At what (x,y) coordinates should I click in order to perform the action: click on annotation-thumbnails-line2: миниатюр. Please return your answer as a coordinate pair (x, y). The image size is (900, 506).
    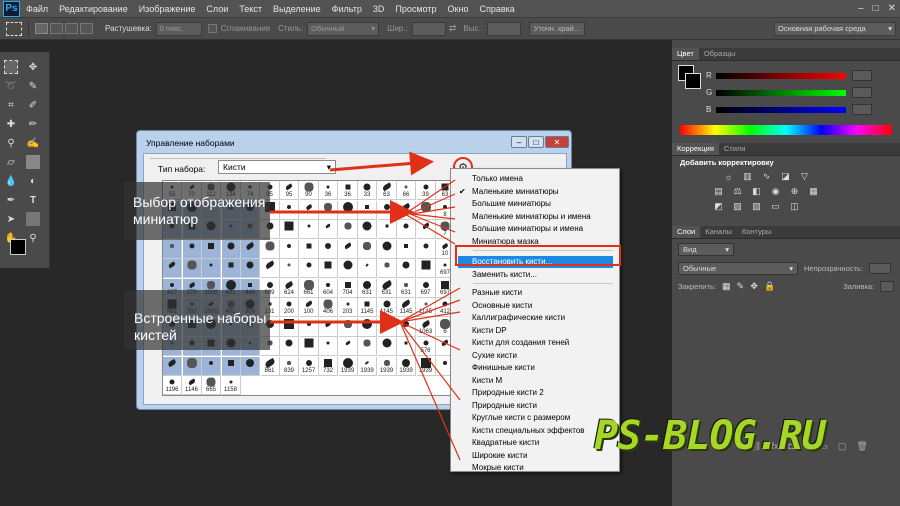
    Looking at the image, I should click on (166, 219).